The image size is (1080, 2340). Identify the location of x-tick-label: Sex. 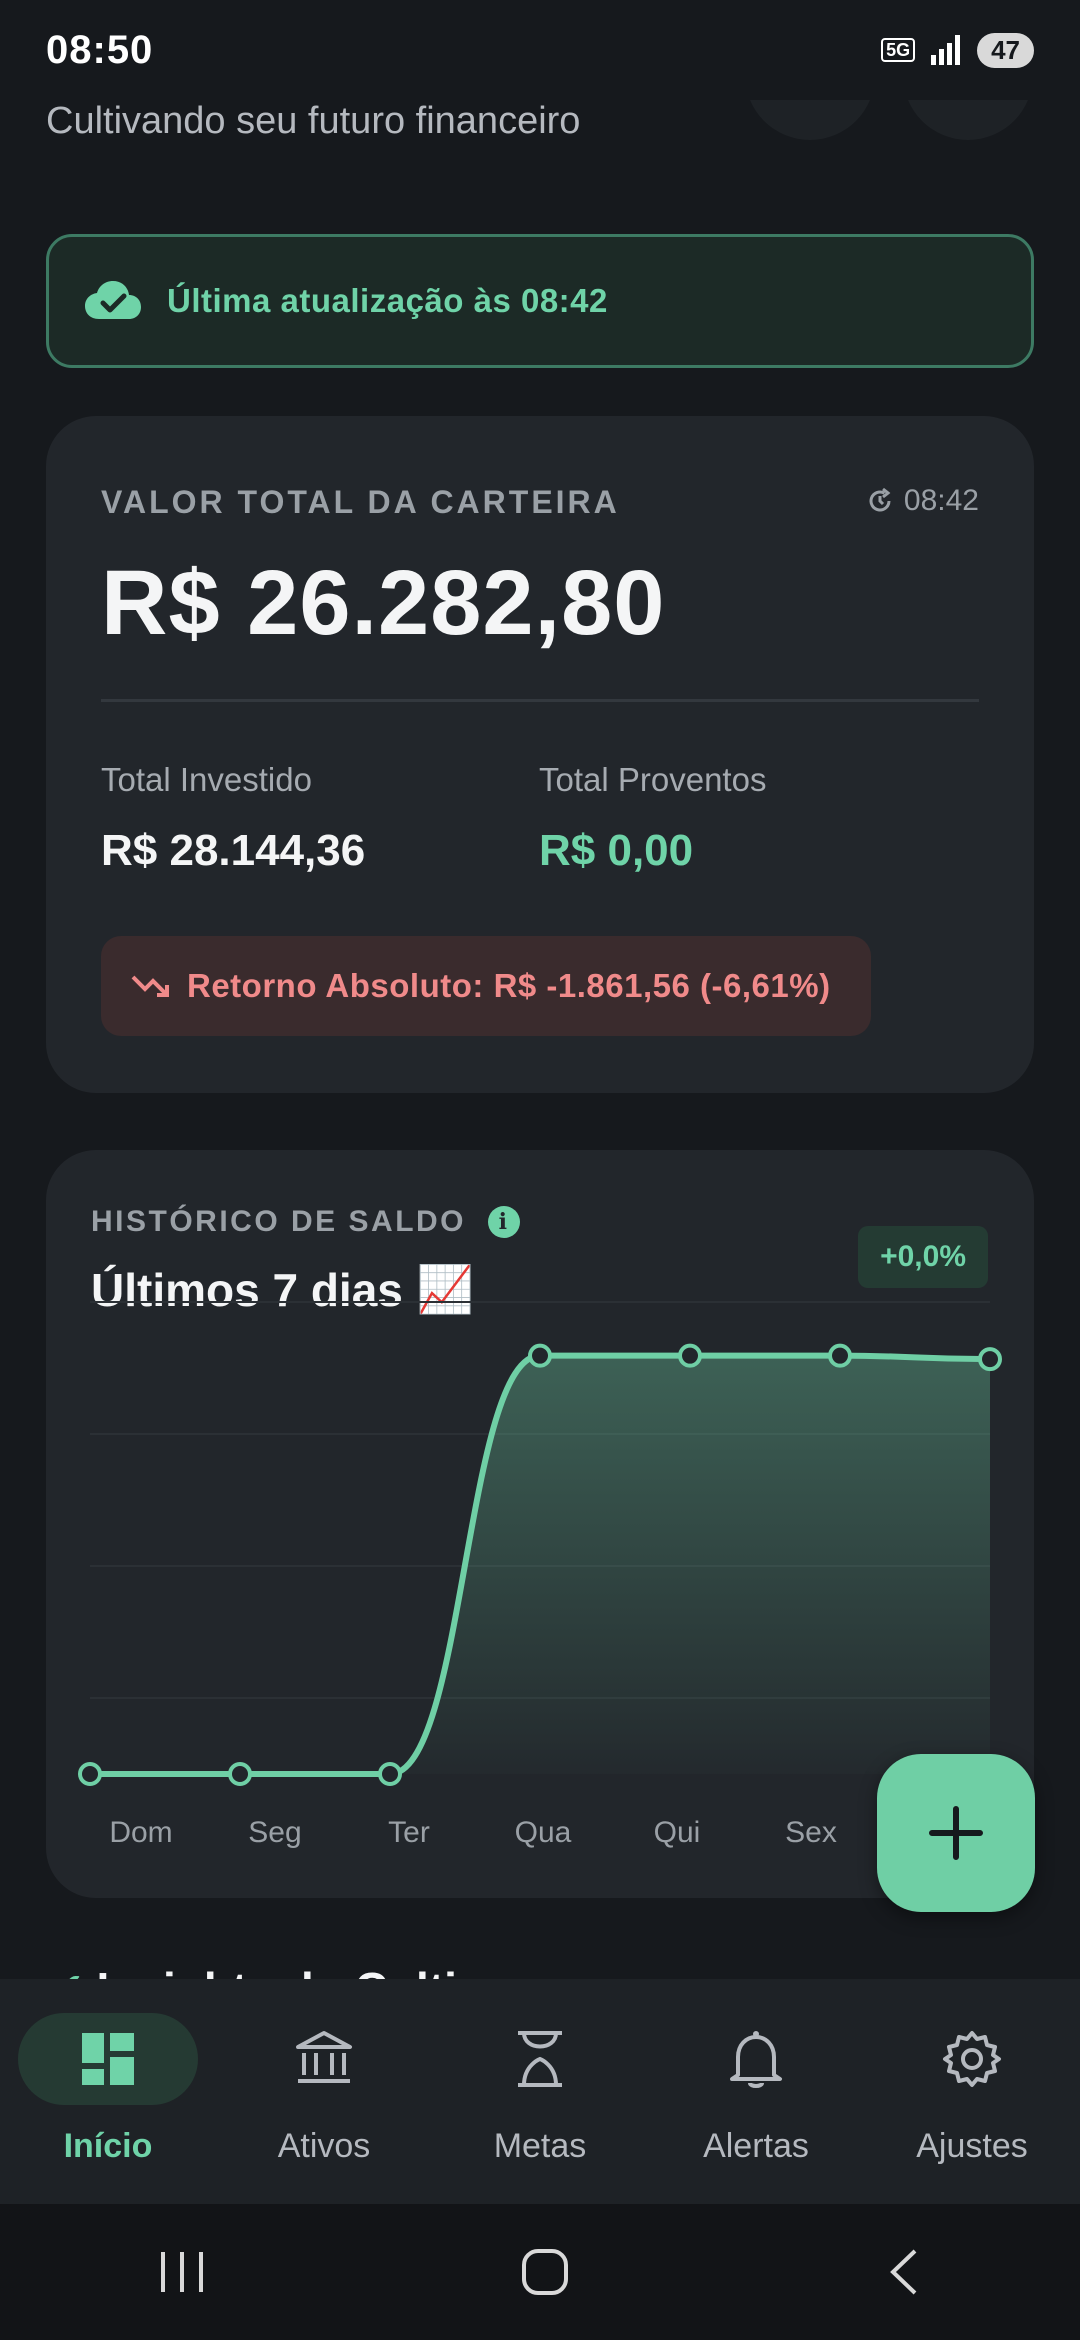
(811, 1832).